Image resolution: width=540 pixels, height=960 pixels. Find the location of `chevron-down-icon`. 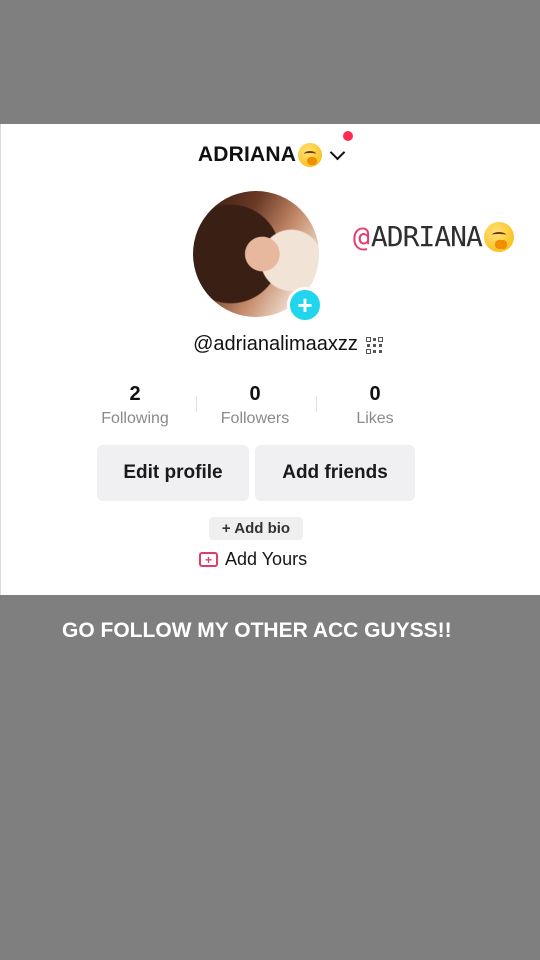

chevron-down-icon is located at coordinates (337, 152).